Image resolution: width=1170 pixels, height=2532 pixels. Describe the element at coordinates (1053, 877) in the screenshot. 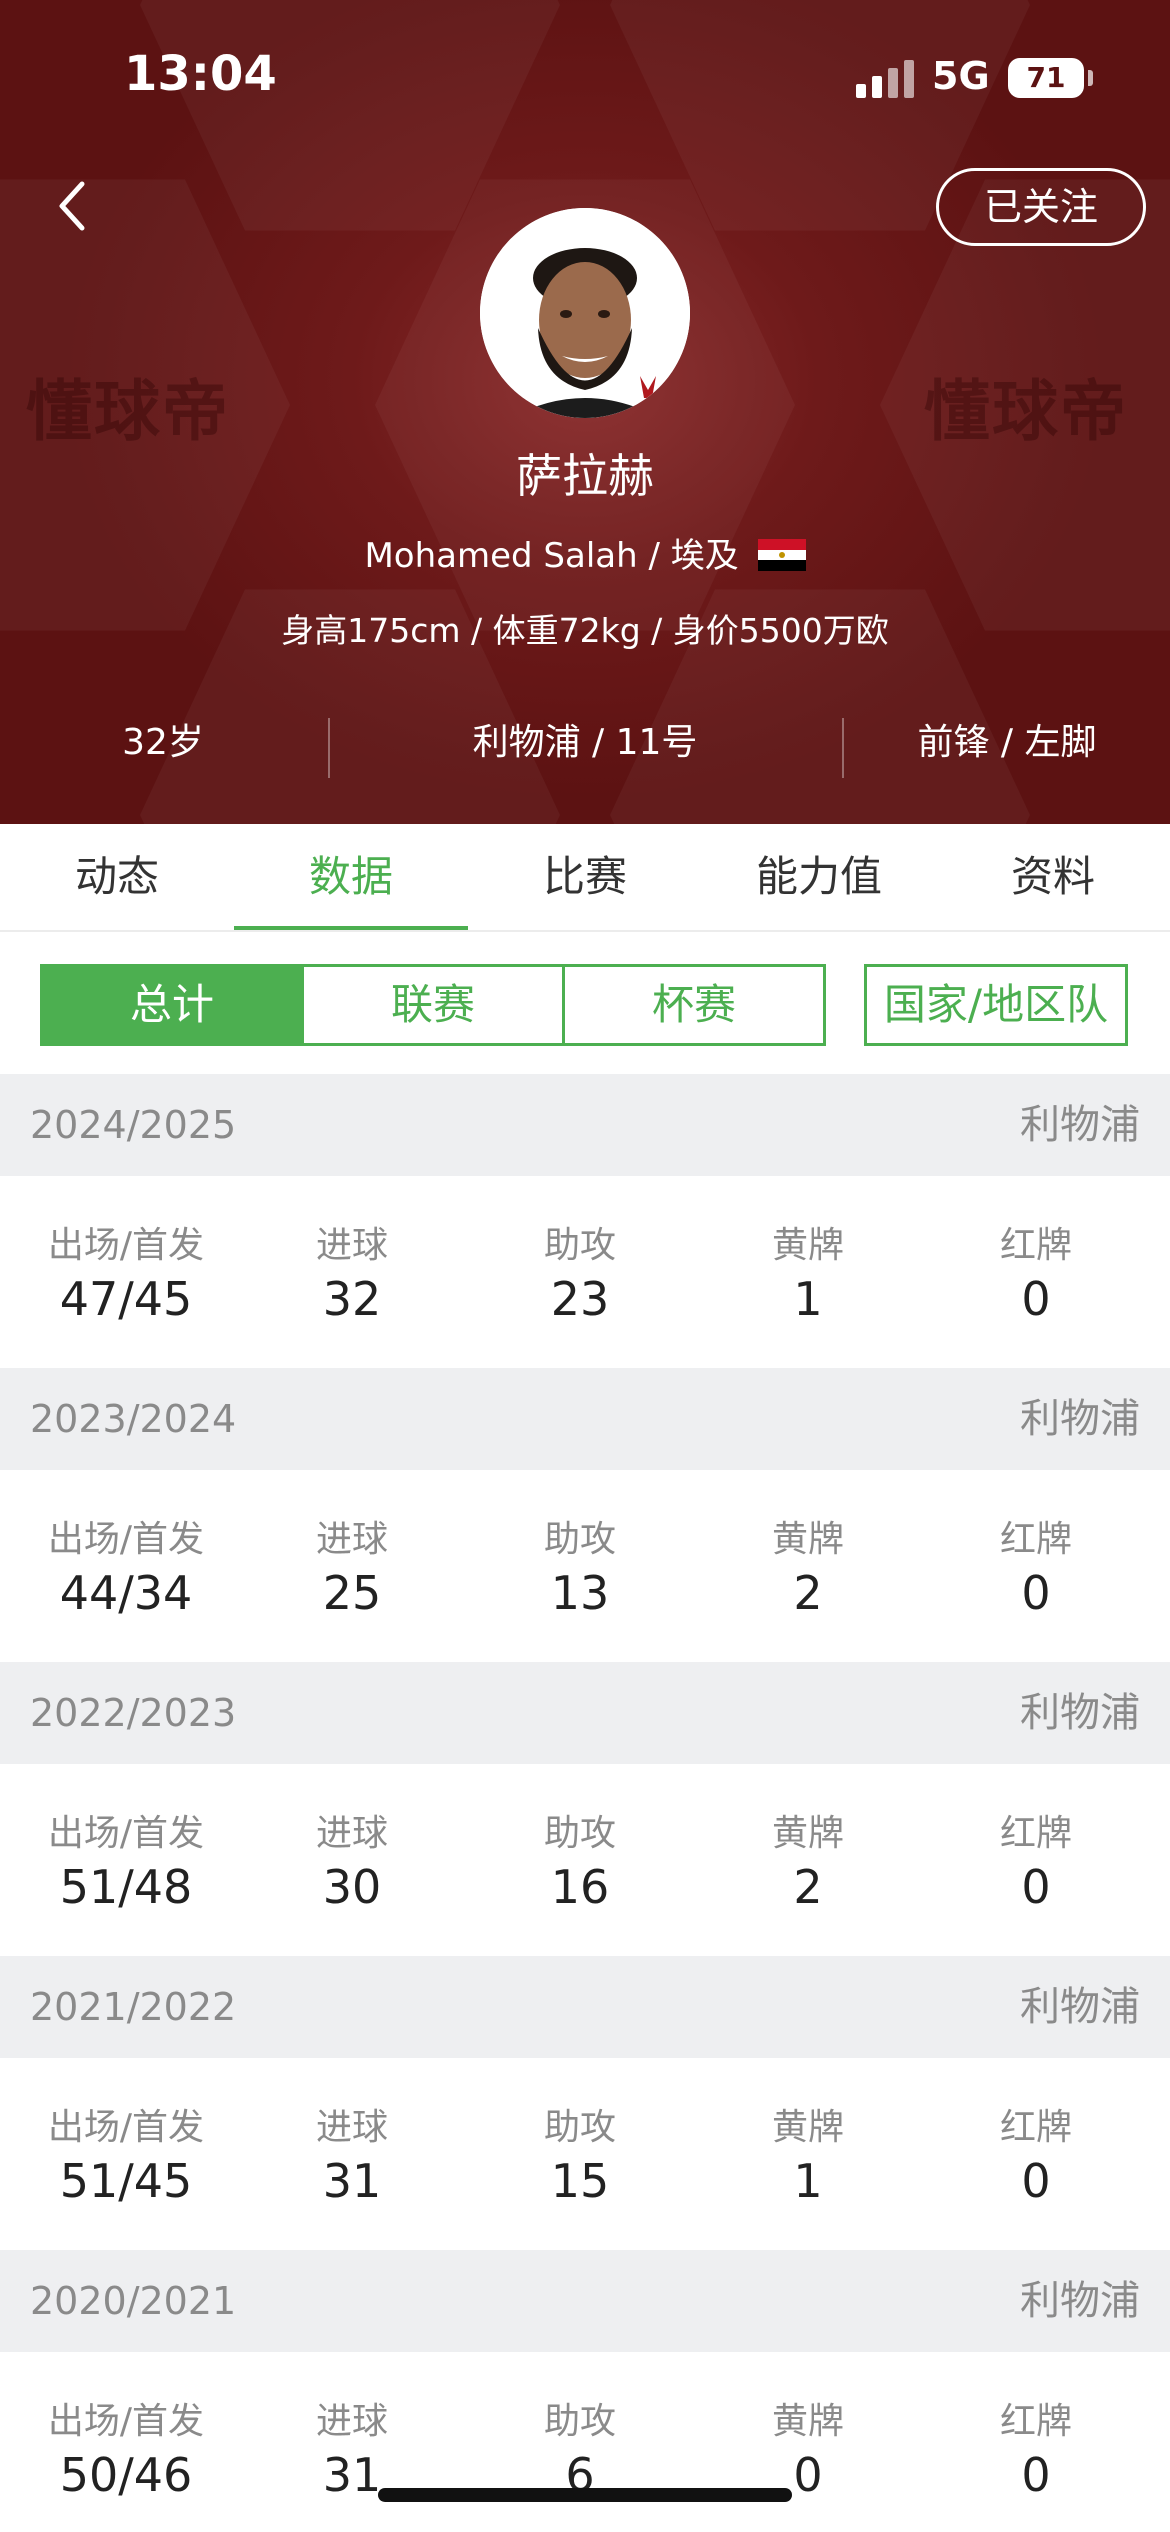

I see `tab-profile: 资料` at that location.